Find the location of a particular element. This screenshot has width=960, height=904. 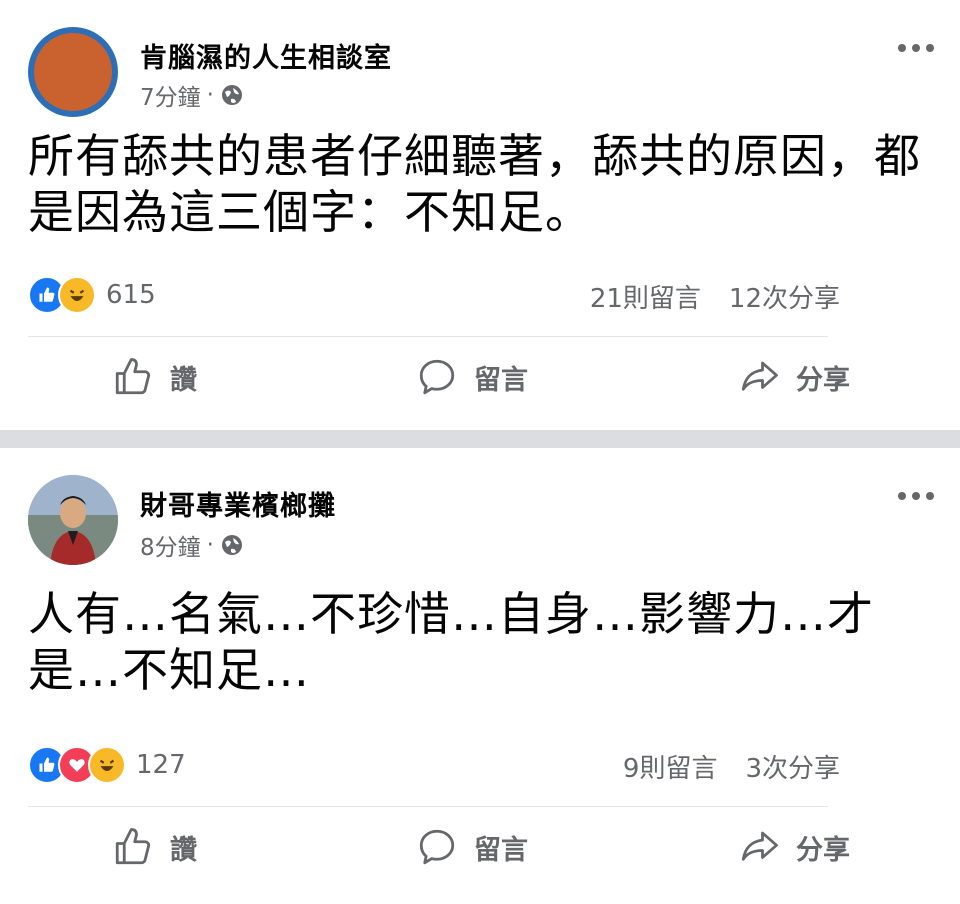

post-meta: 8分鐘 · is located at coordinates (192, 545).